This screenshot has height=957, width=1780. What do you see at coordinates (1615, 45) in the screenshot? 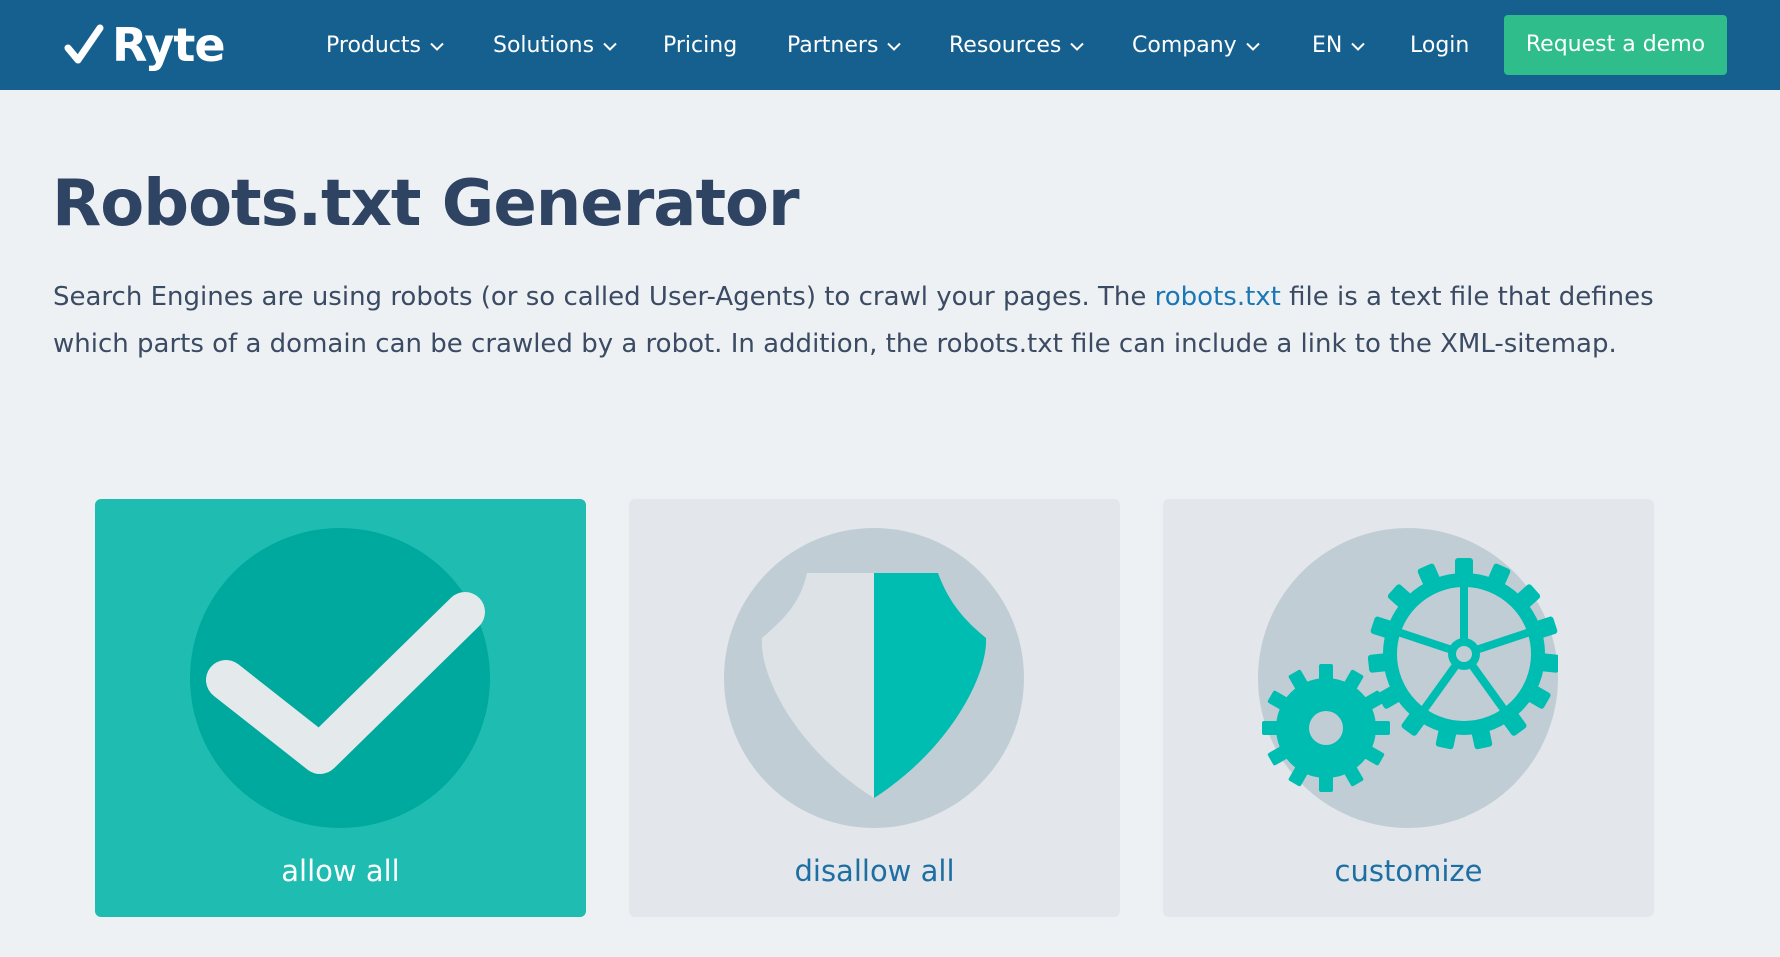
I see `request-demo-button: Request a demo` at bounding box center [1615, 45].